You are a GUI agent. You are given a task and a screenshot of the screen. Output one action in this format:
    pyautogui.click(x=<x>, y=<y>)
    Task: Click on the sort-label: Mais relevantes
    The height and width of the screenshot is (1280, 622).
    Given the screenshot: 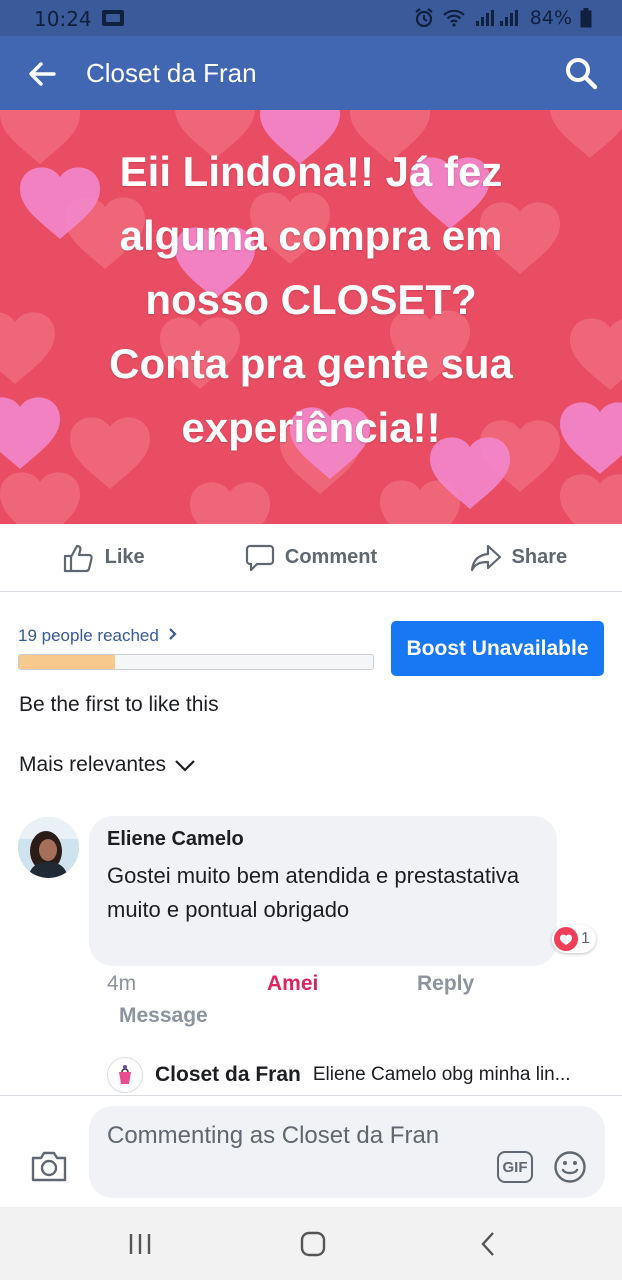 What is the action you would take?
    pyautogui.click(x=93, y=764)
    